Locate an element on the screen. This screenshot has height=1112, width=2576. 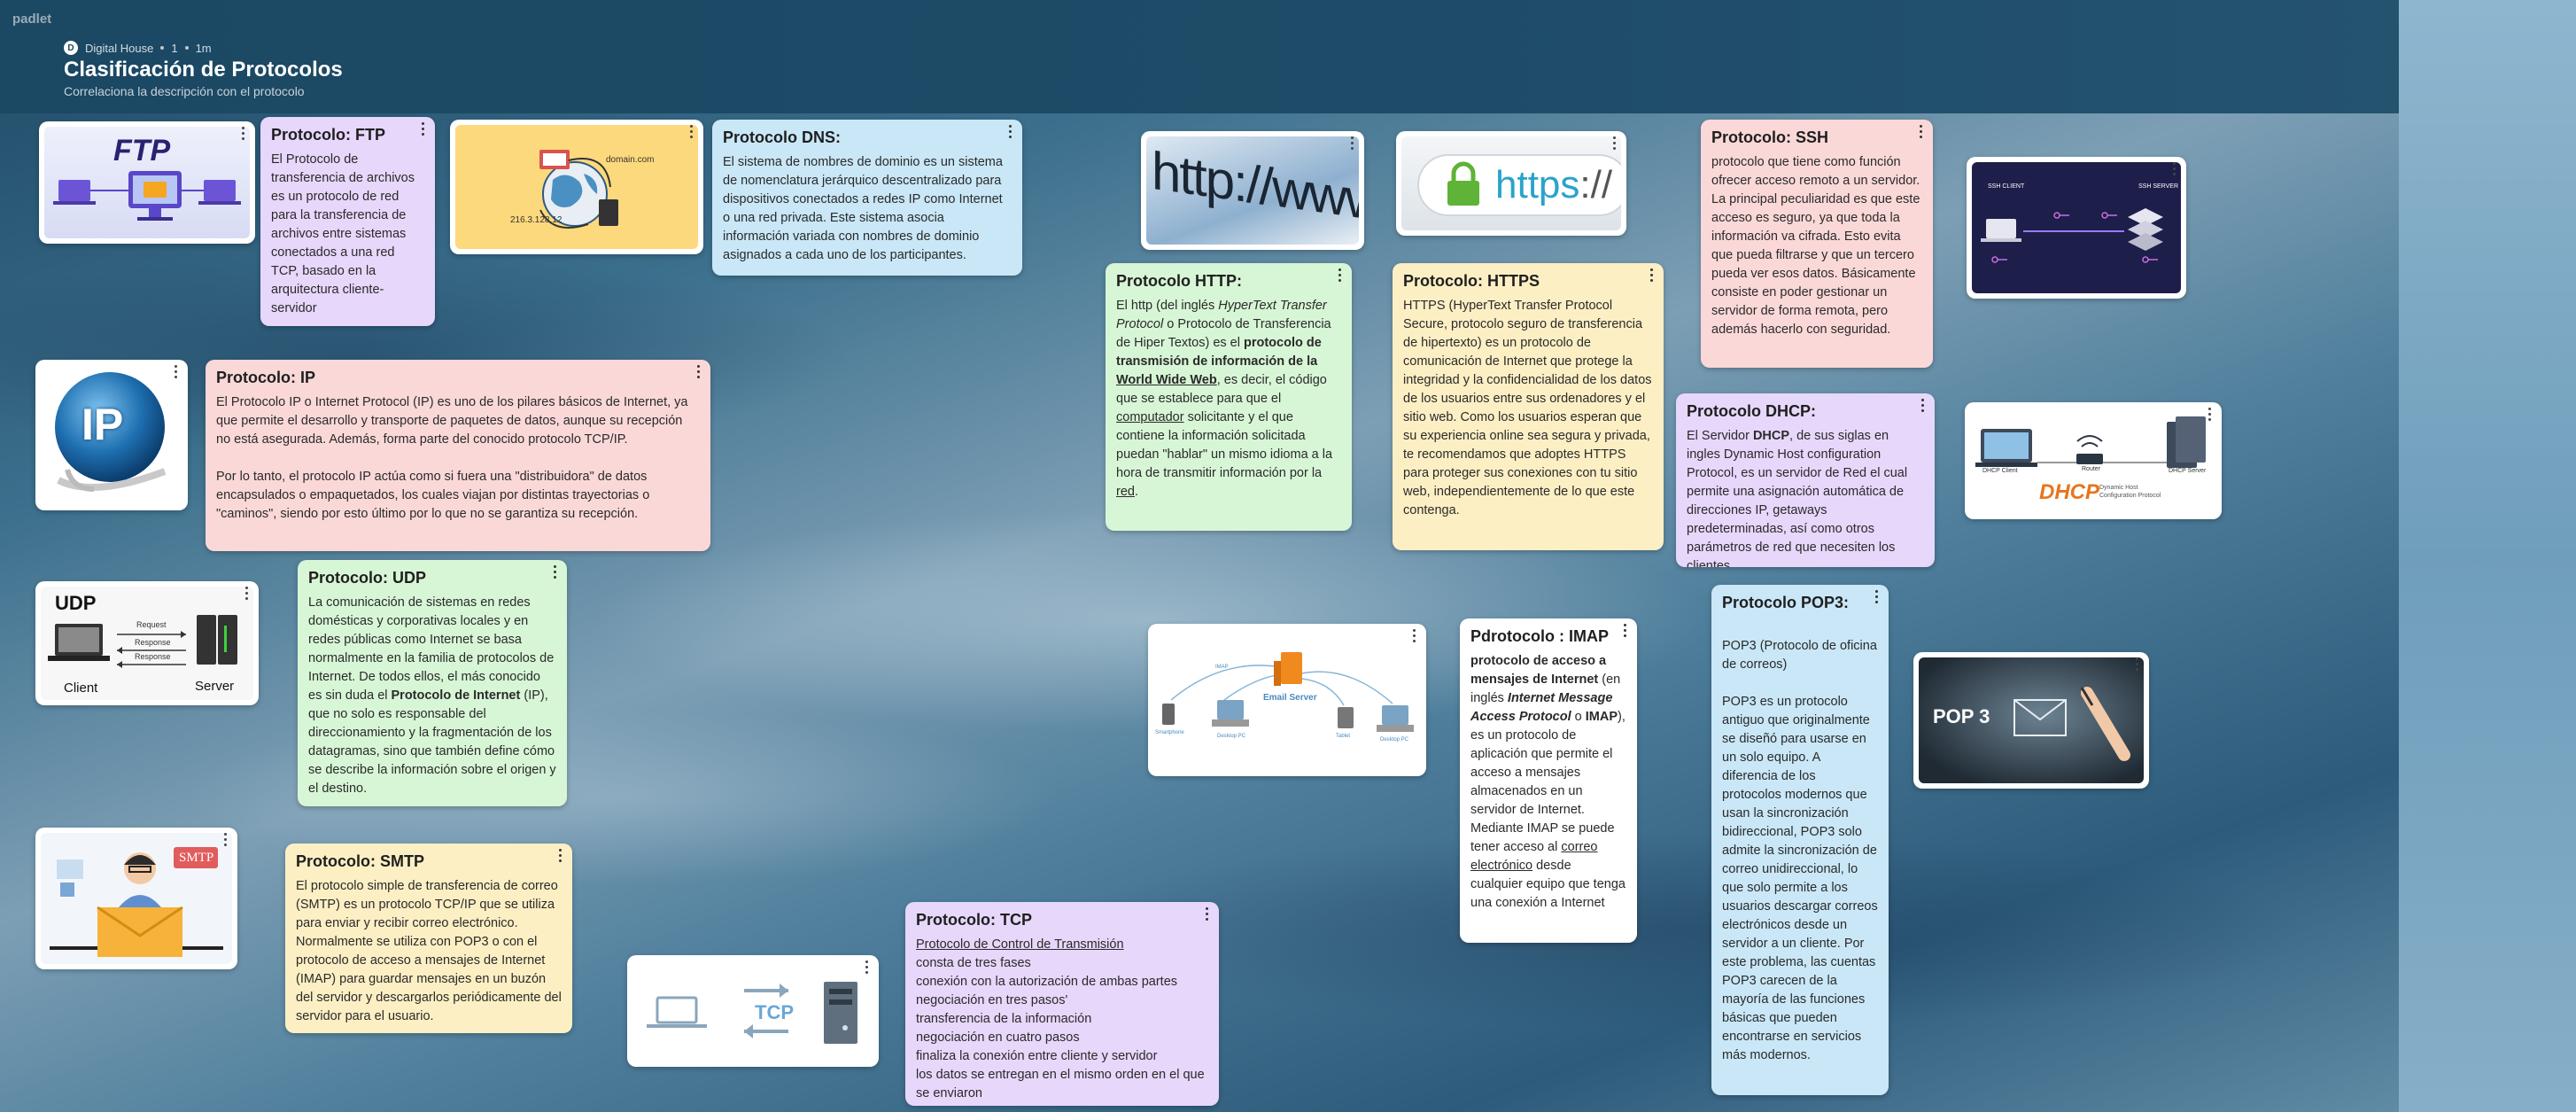
board-time: 1m is located at coordinates (203, 48).